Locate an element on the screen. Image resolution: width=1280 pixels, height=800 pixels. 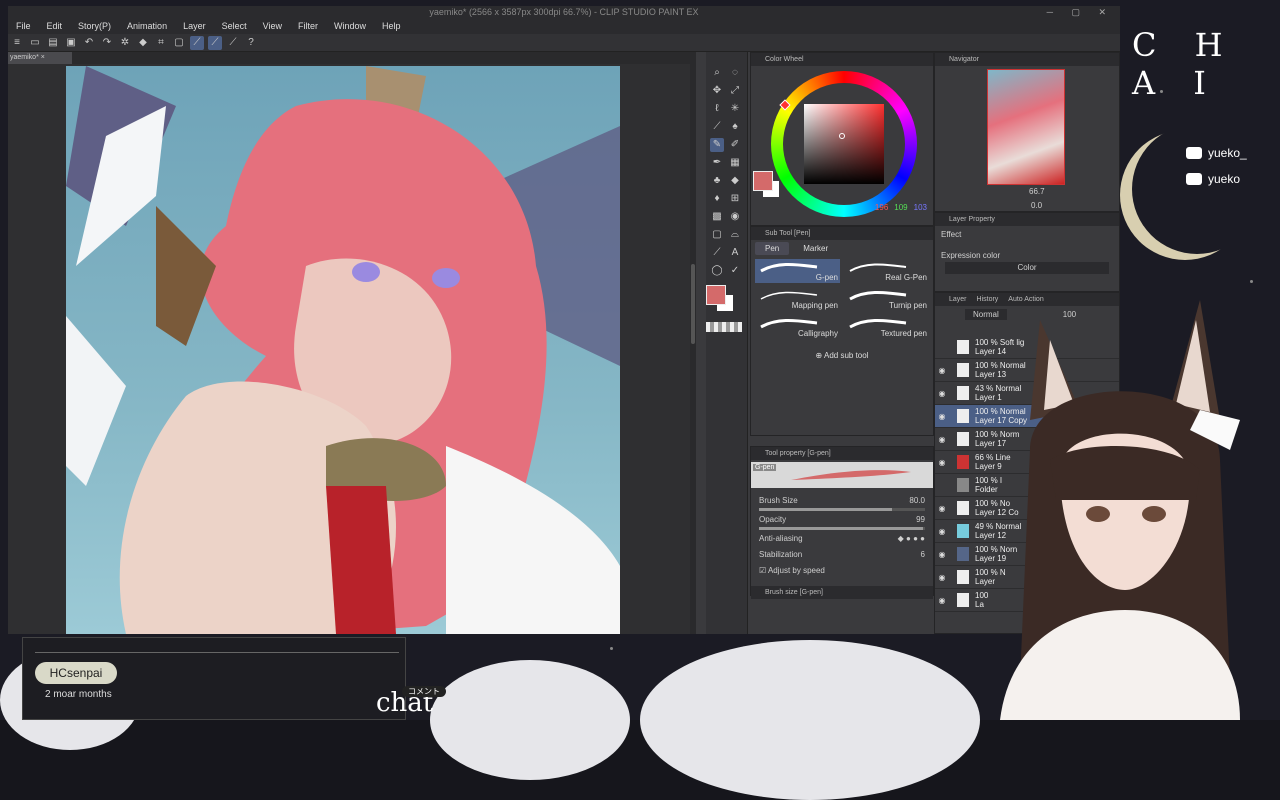
menu-select: Select is located at coordinates (234, 26).